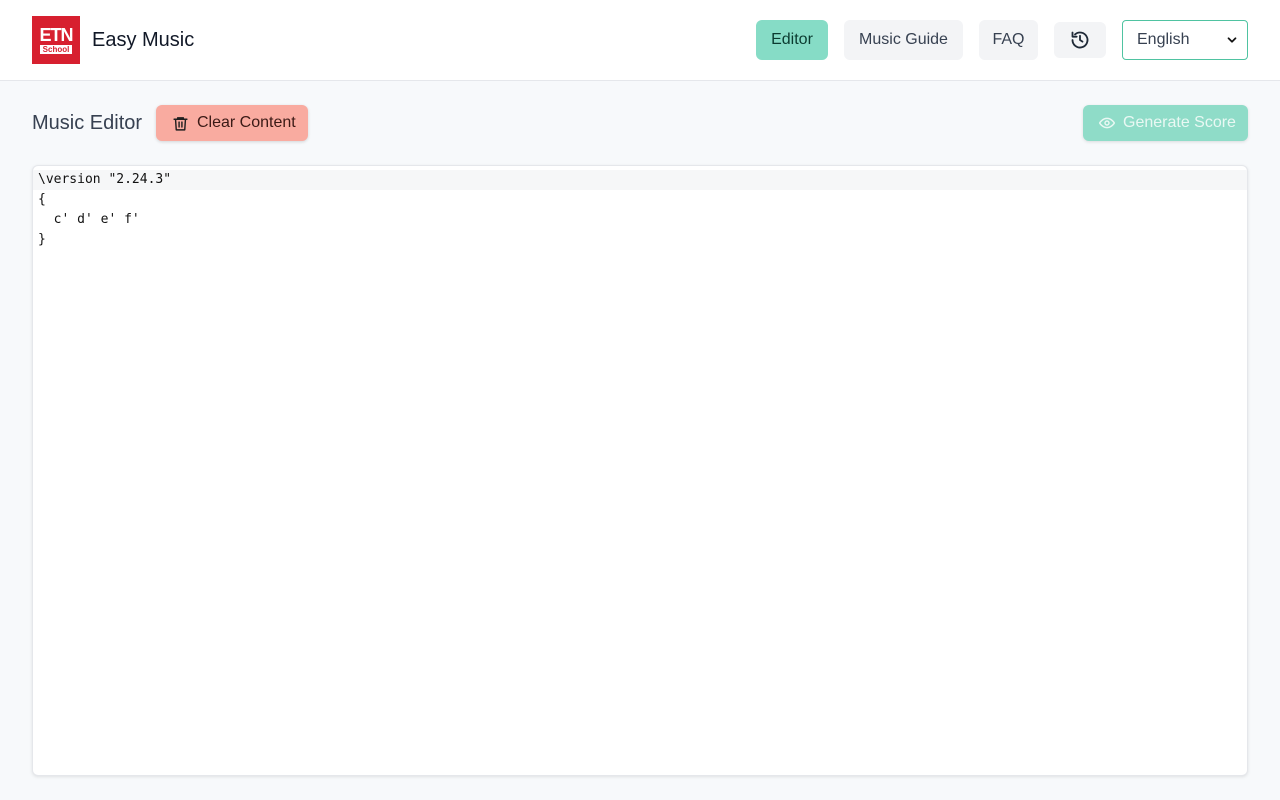 This screenshot has height=800, width=1280. Describe the element at coordinates (1163, 39) in the screenshot. I see `language-selected-value: English` at that location.